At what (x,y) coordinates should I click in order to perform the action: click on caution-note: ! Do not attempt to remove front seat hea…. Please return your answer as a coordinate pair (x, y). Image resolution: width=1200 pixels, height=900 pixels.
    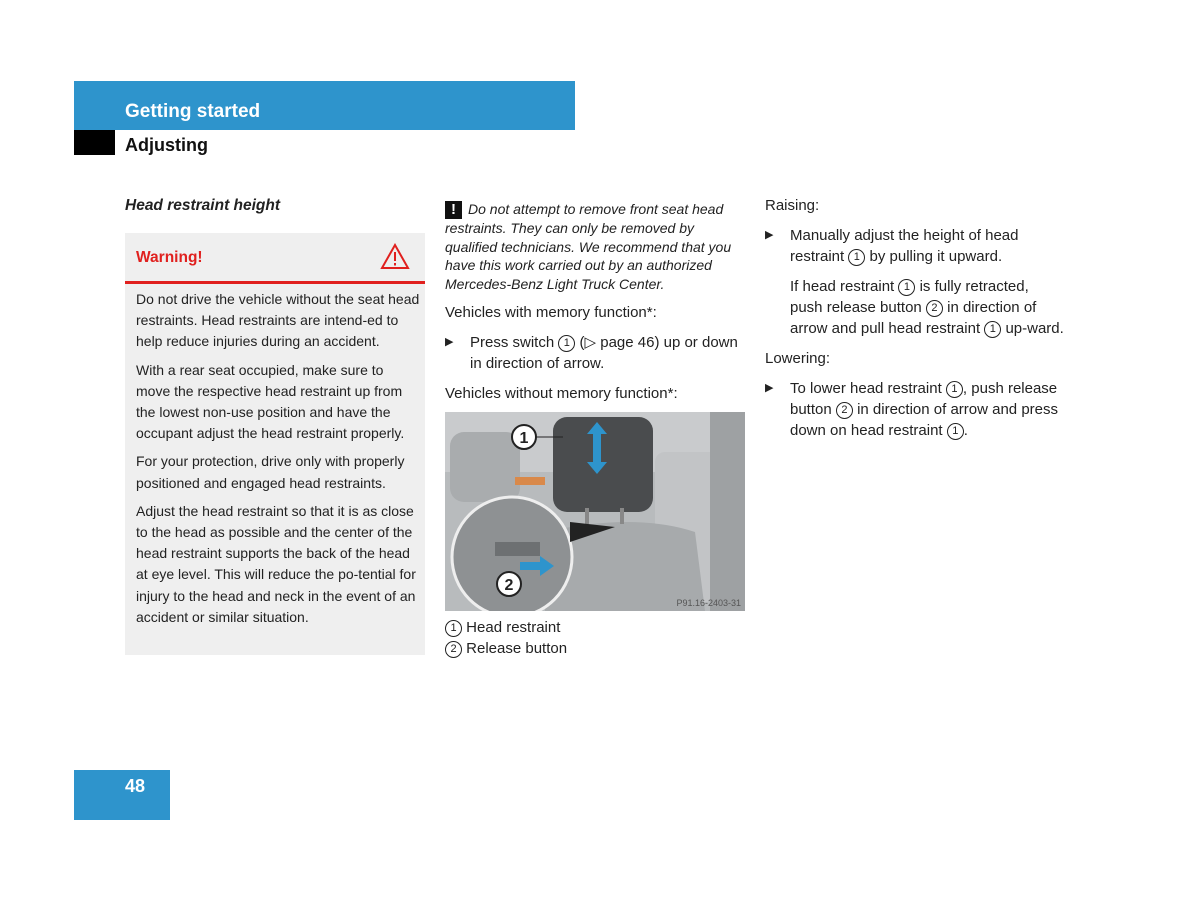
    Looking at the image, I should click on (595, 246).